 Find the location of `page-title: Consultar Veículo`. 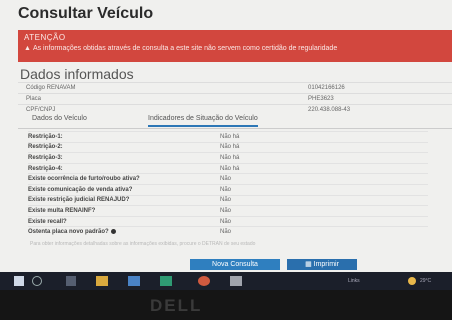

page-title: Consultar Veículo is located at coordinates (86, 13).